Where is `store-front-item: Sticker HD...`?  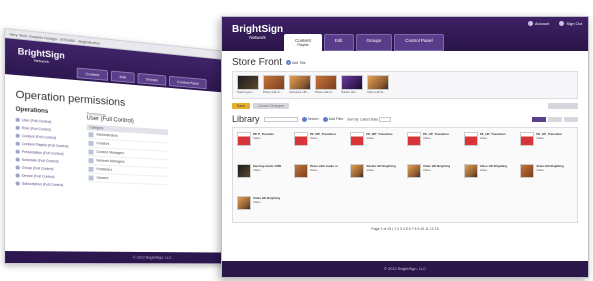 store-front-item: Sticker HD... is located at coordinates (352, 85).